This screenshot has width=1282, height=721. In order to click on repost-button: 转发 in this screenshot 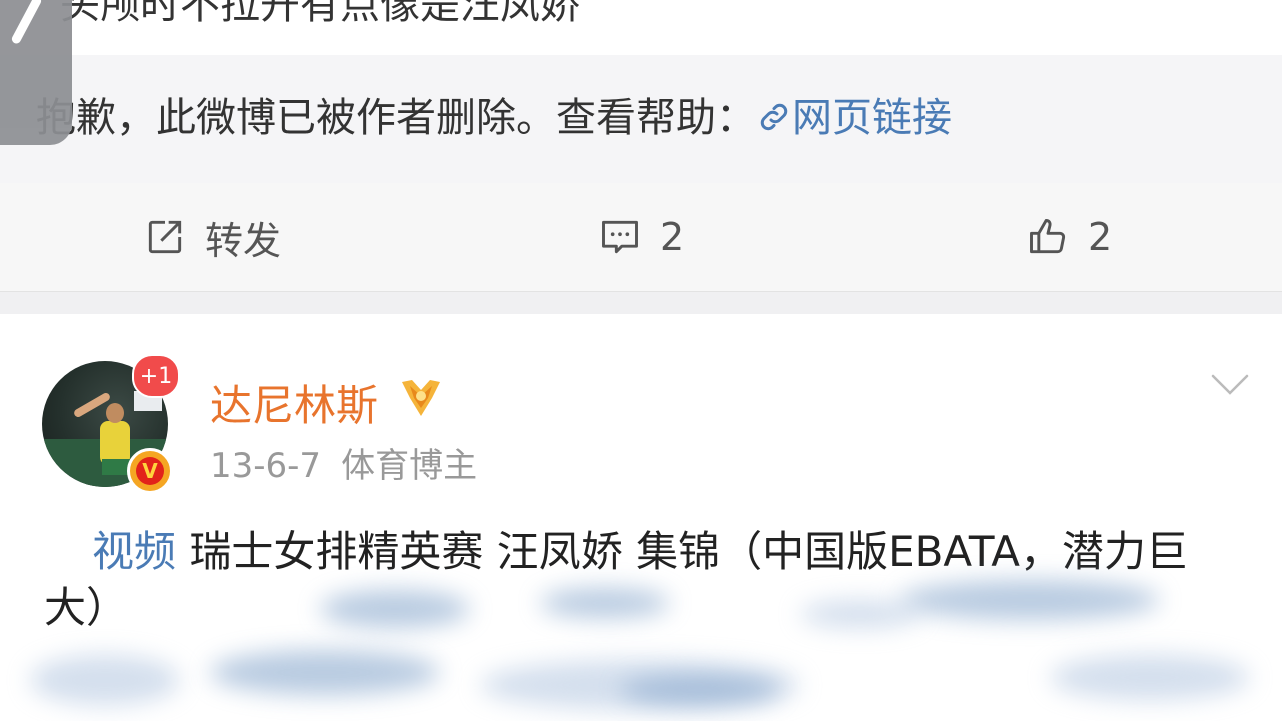, I will do `click(212, 238)`.